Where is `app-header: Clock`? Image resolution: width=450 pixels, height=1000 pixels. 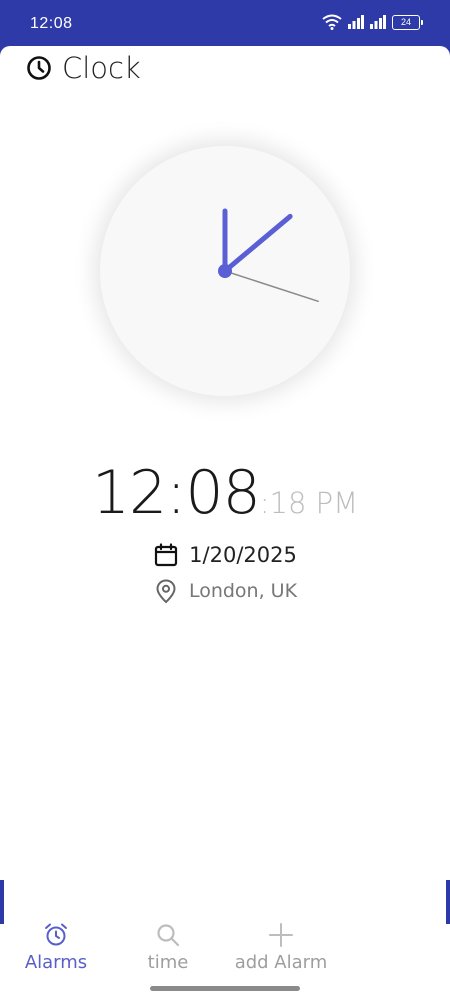
app-header: Clock is located at coordinates (83, 68).